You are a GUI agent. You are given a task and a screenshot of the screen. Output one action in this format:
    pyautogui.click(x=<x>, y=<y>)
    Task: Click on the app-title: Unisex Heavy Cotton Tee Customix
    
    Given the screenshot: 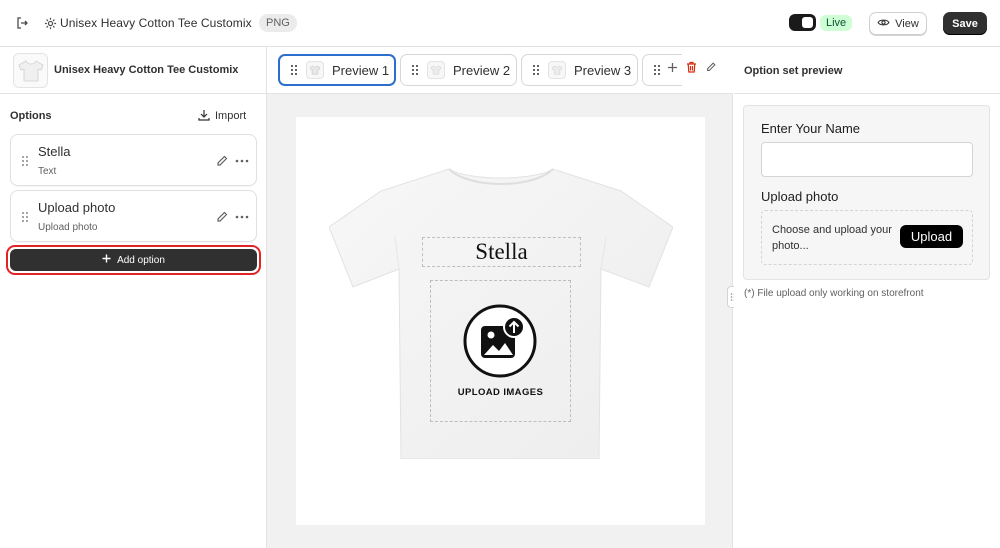 What is the action you would take?
    pyautogui.click(x=156, y=23)
    